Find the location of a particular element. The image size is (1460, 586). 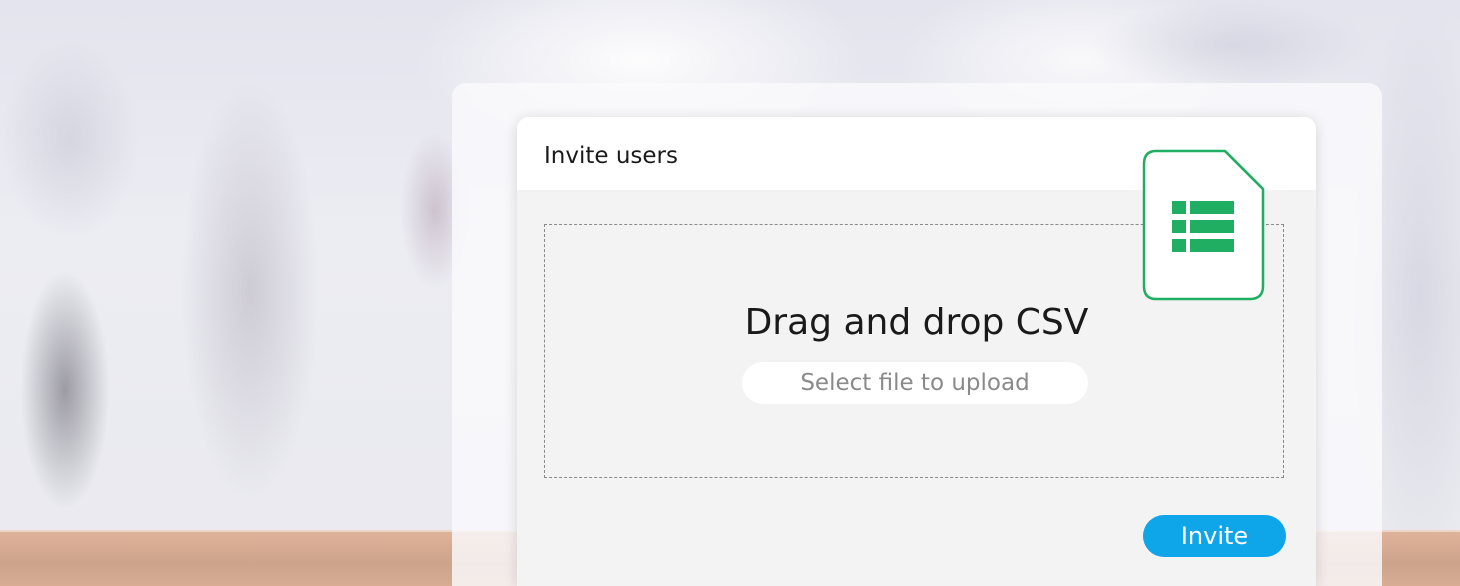

dropzone-title: Drag and drop CSV is located at coordinates (916, 322).